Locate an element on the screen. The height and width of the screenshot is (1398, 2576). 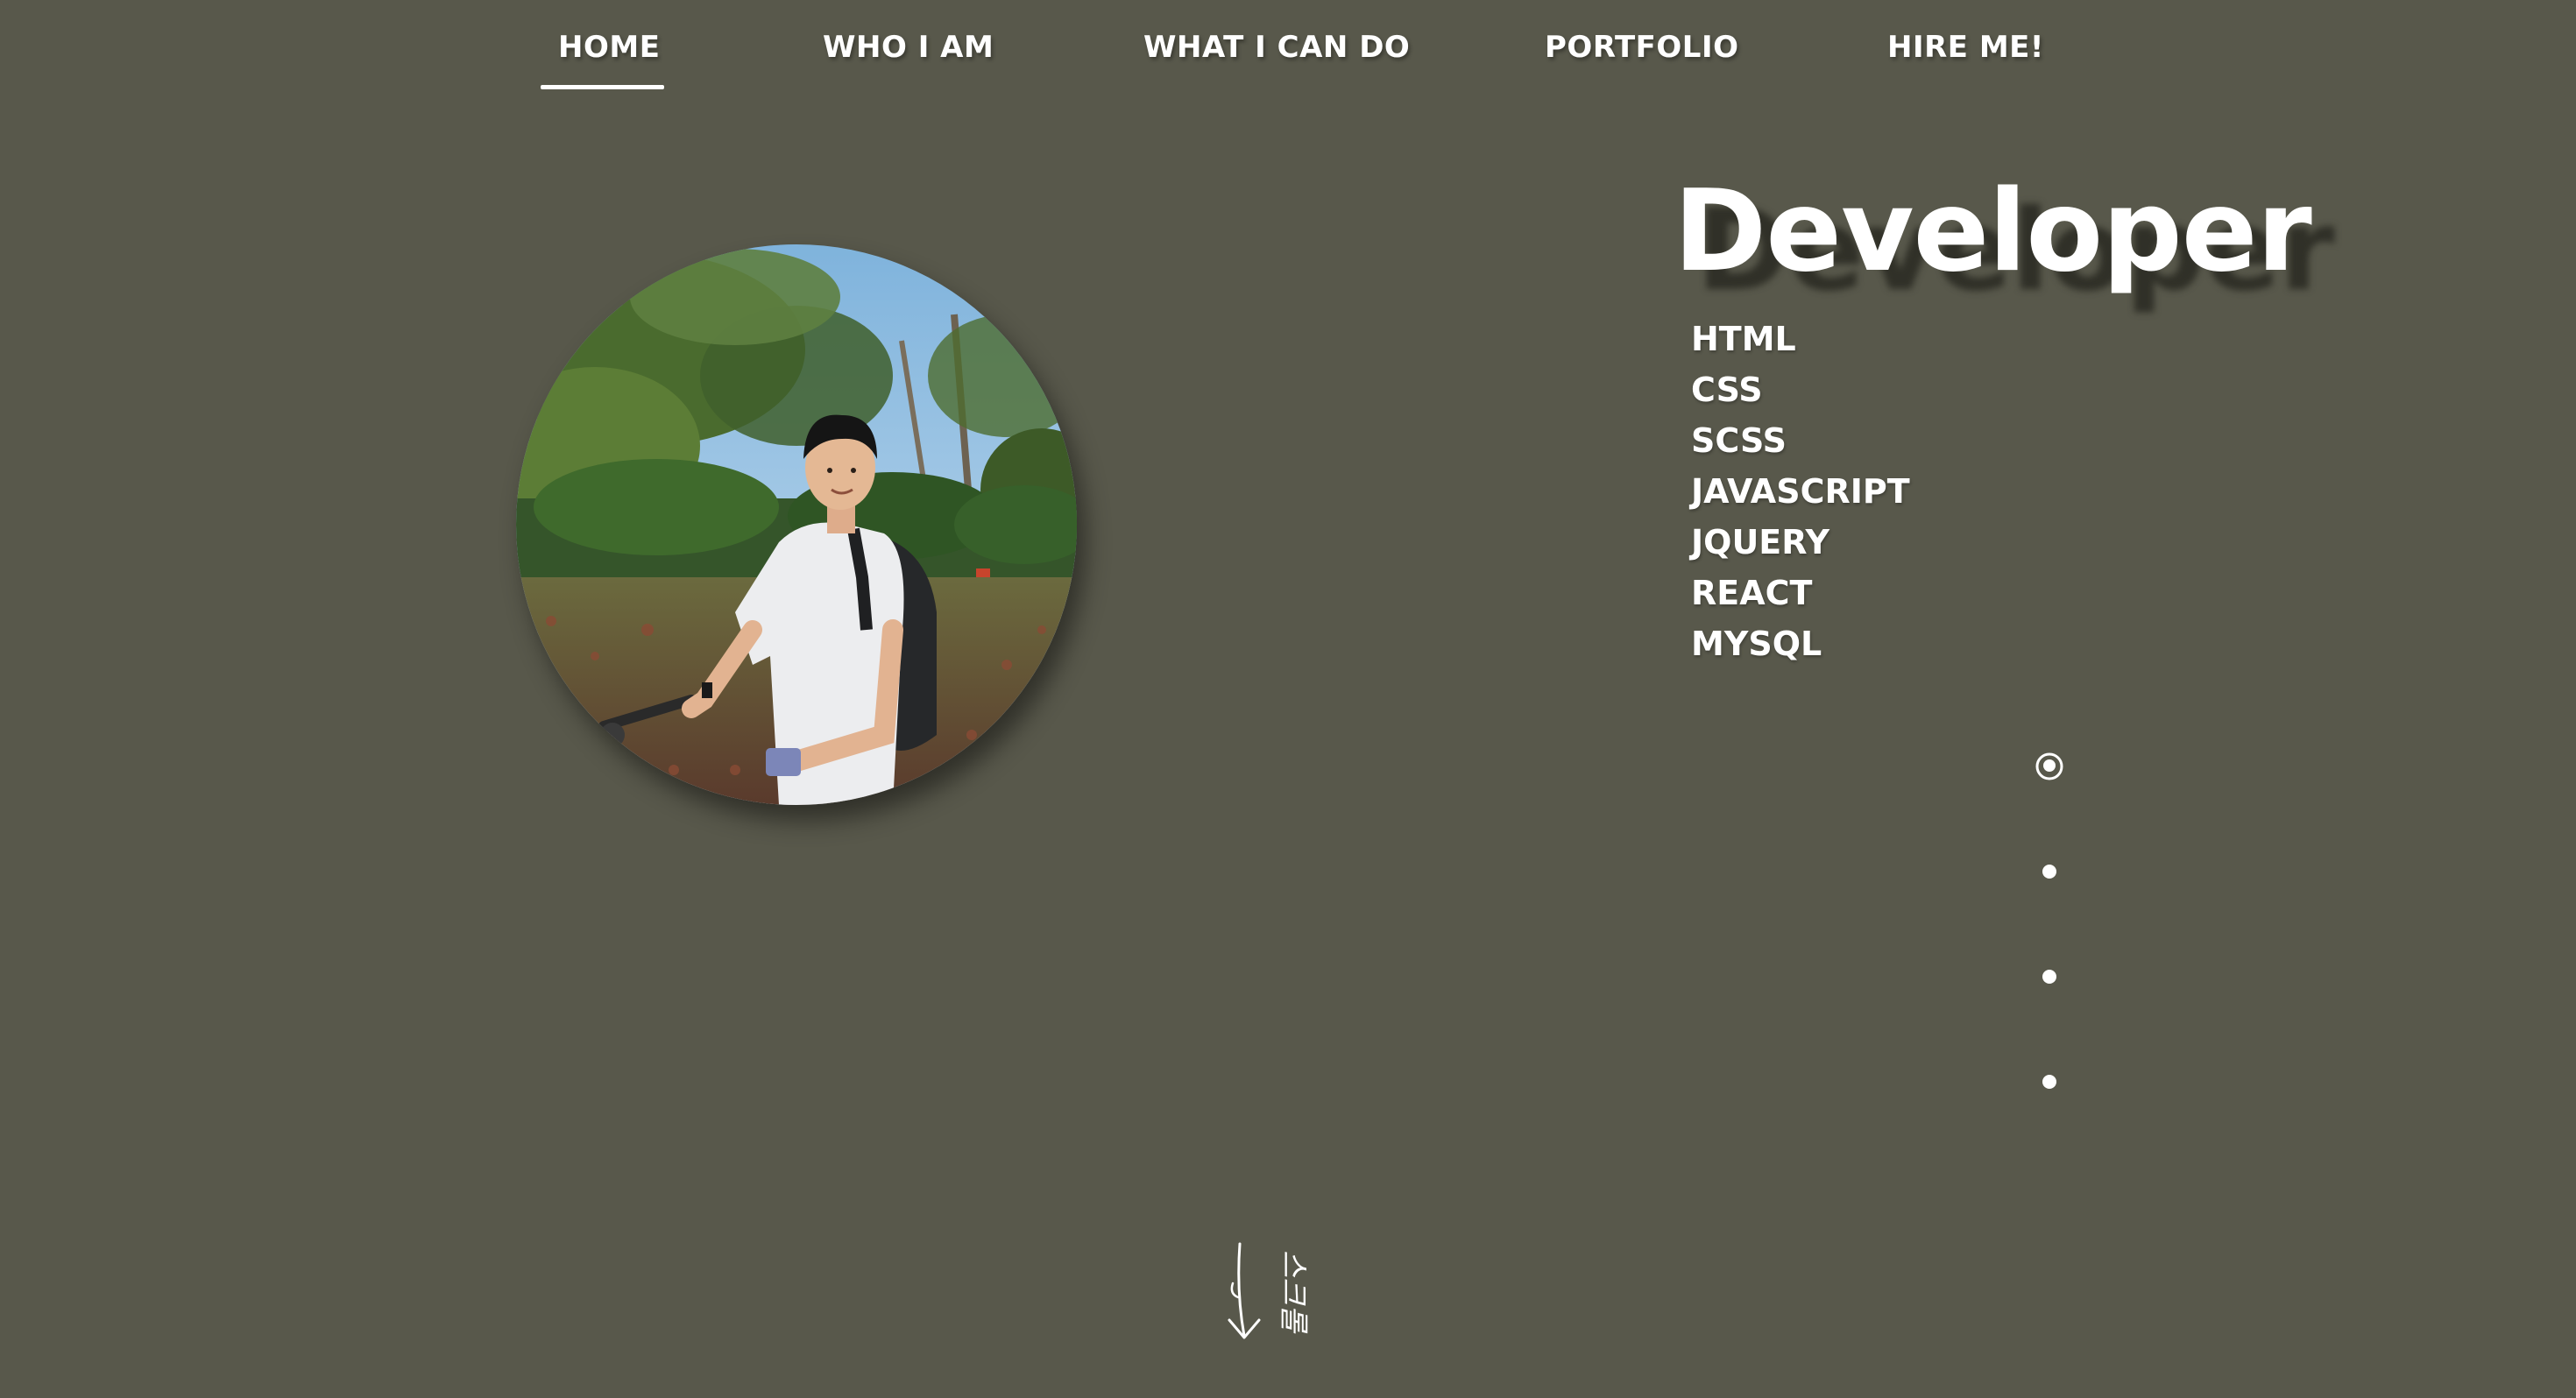
nav-who-i-am: WHO I AM is located at coordinates (908, 47).